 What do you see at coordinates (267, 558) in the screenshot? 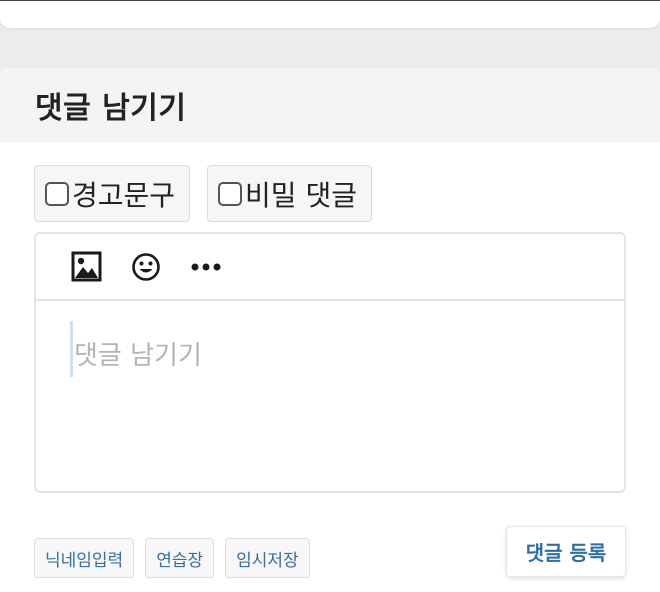
I see `save-draft-button: 임시저장` at bounding box center [267, 558].